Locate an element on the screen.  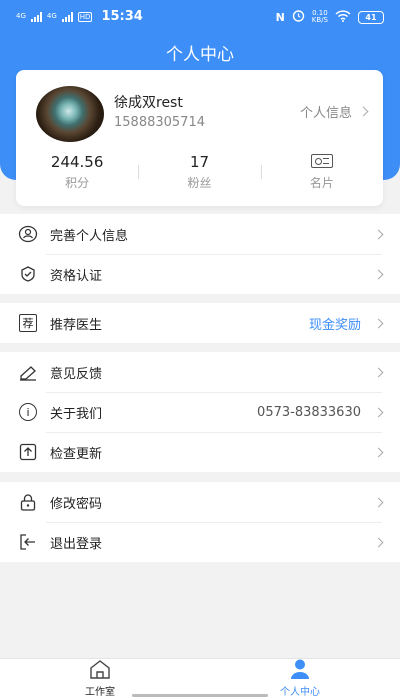
menu-item-logout: 退出登录 is located at coordinates (200, 542).